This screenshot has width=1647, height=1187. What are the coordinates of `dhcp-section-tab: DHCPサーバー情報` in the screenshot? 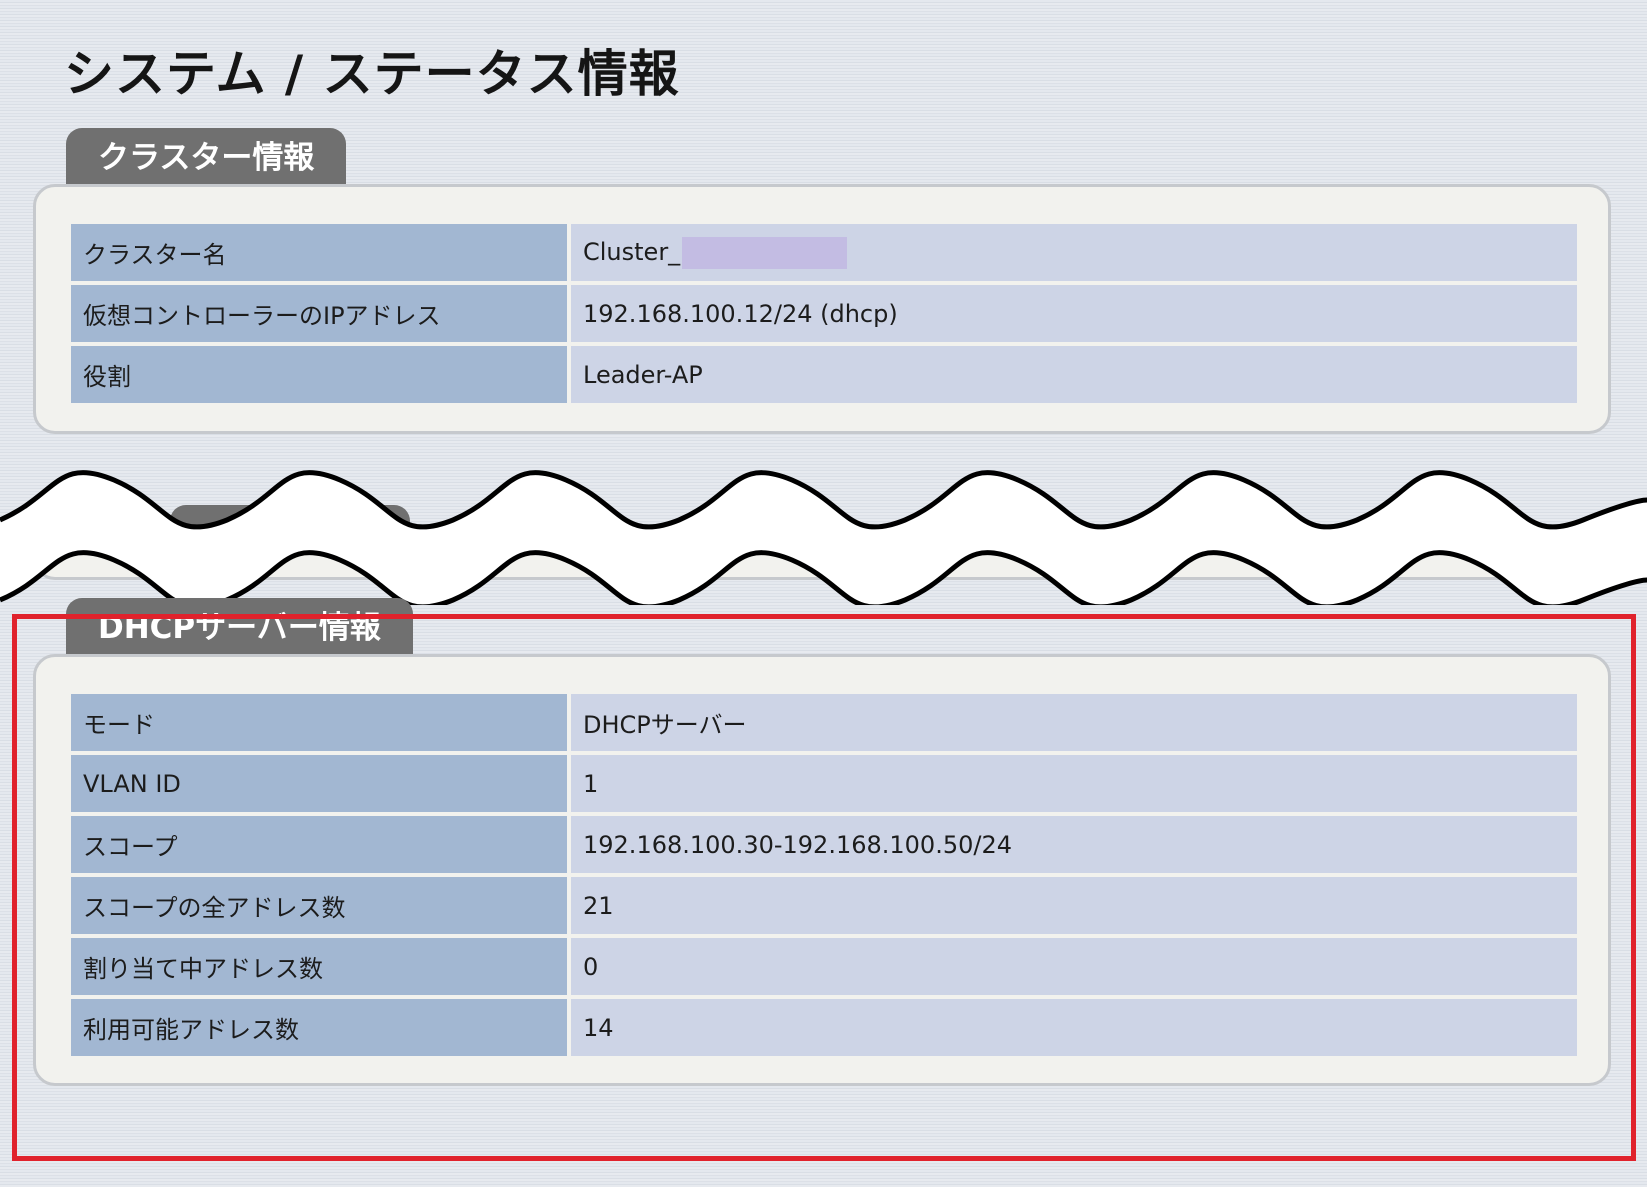 It's located at (239, 627).